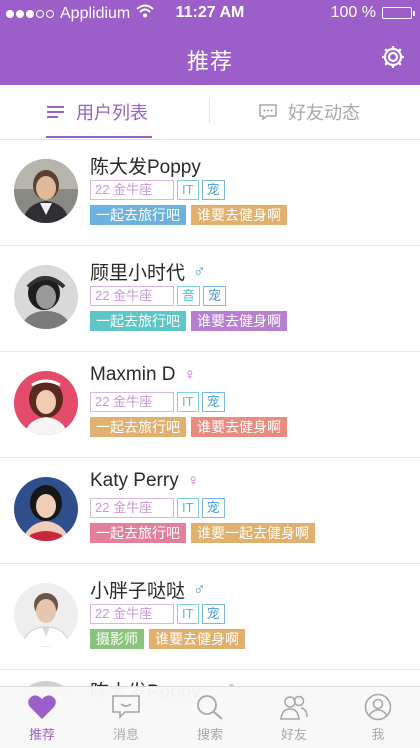 This screenshot has width=420, height=748. What do you see at coordinates (324, 113) in the screenshot?
I see `tab-label: 好友动态` at bounding box center [324, 113].